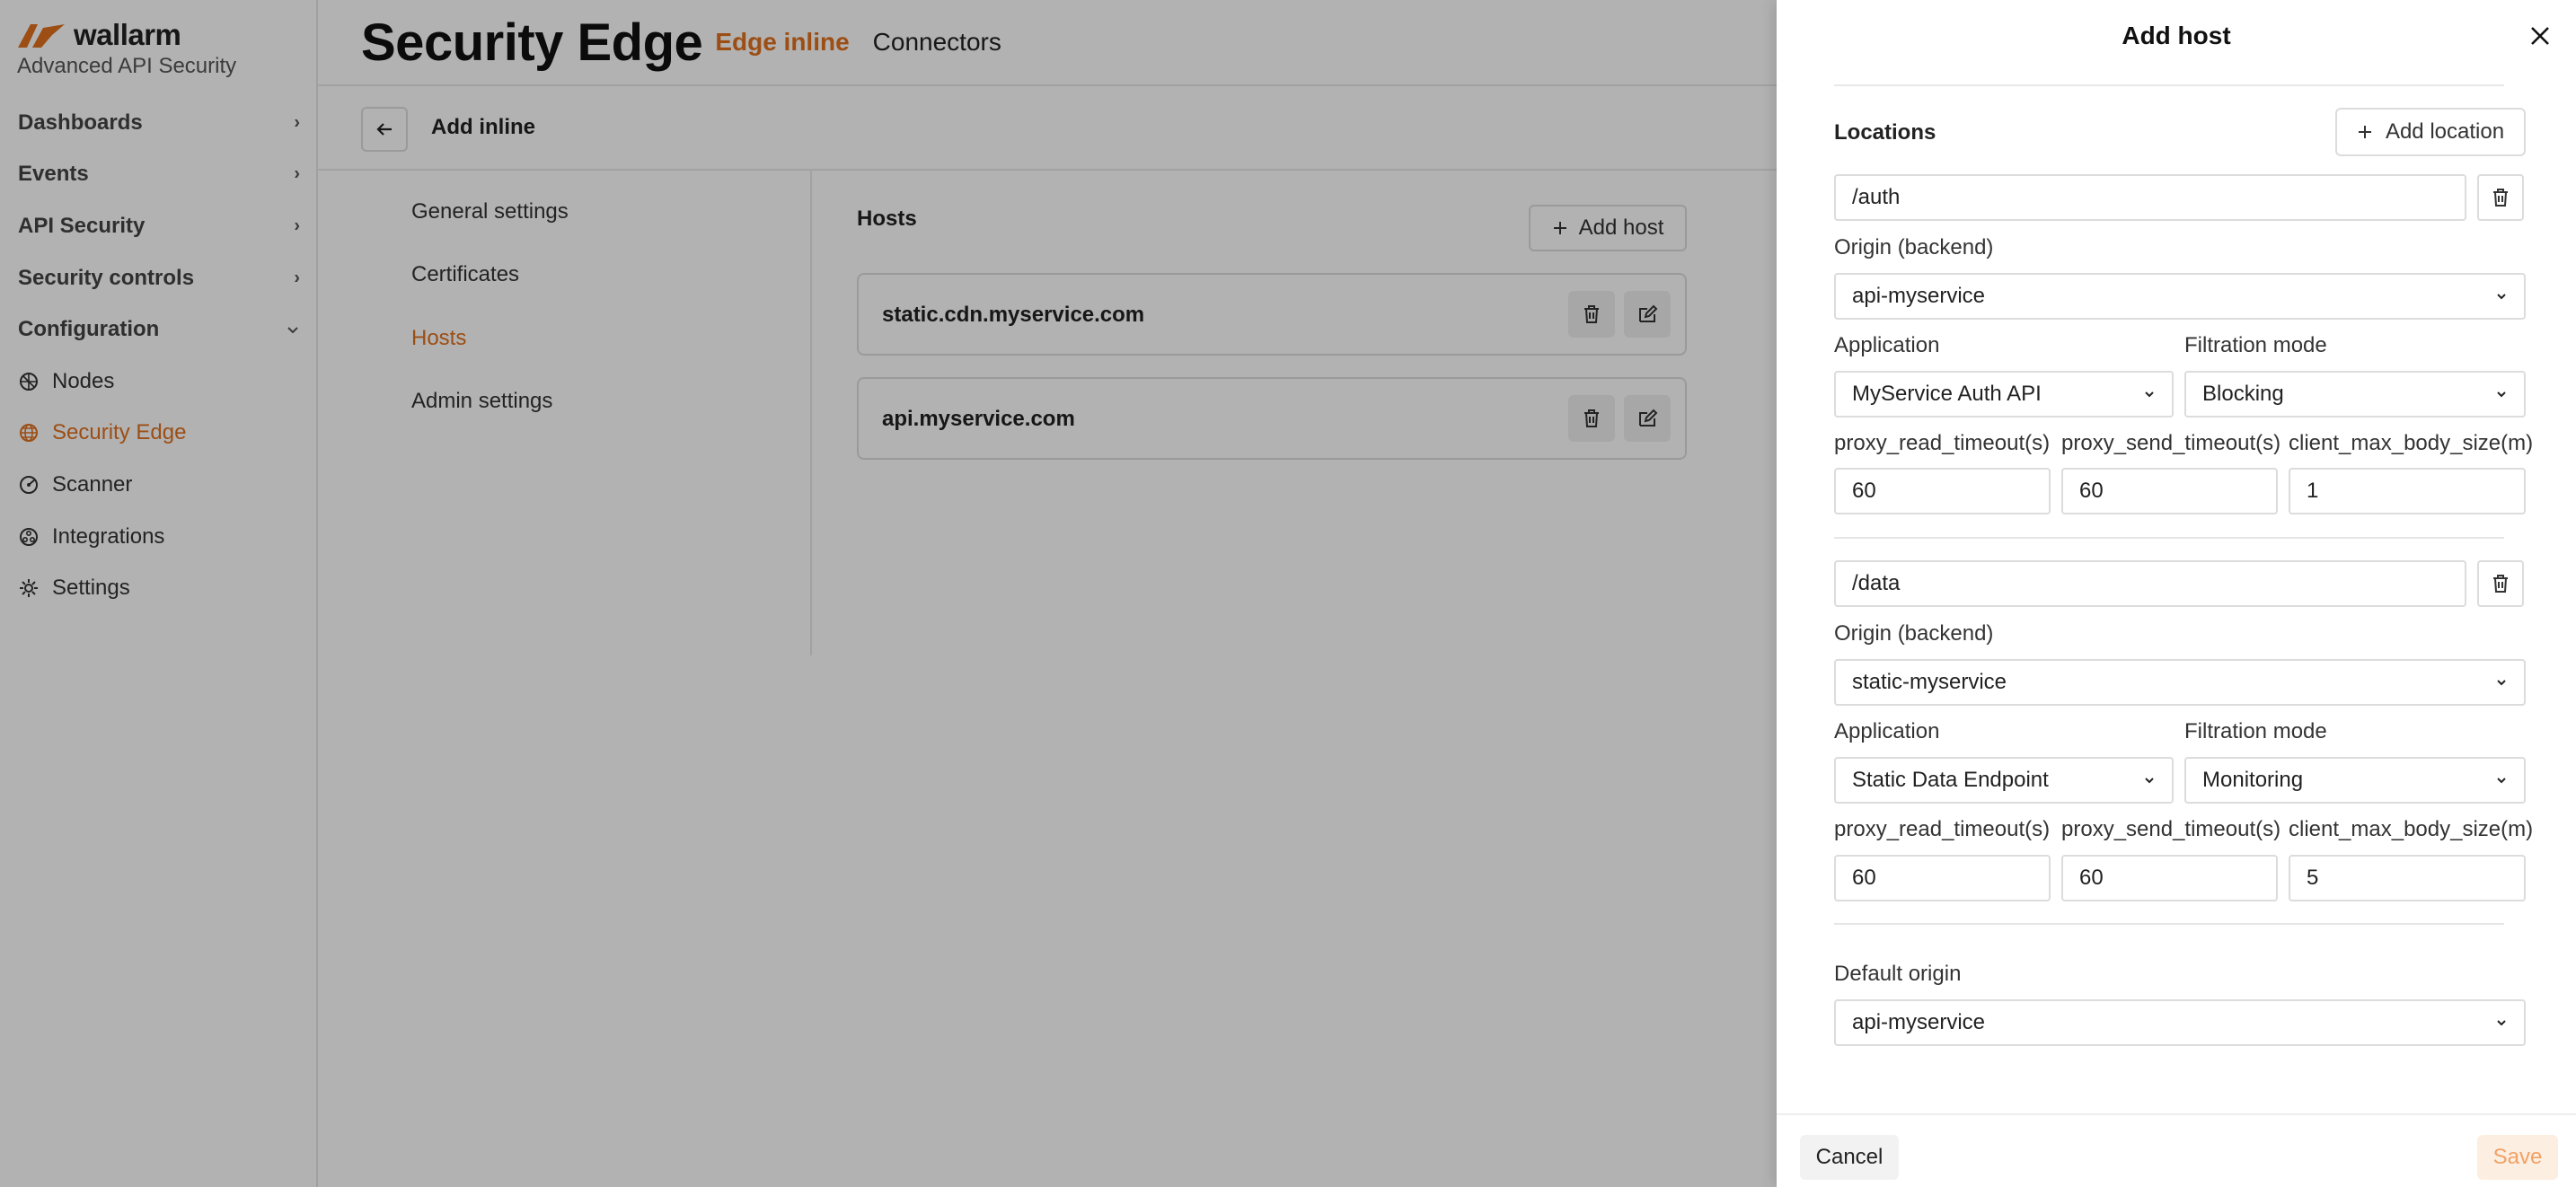  What do you see at coordinates (1898, 974) in the screenshot?
I see `default-origin-label: Default origin` at bounding box center [1898, 974].